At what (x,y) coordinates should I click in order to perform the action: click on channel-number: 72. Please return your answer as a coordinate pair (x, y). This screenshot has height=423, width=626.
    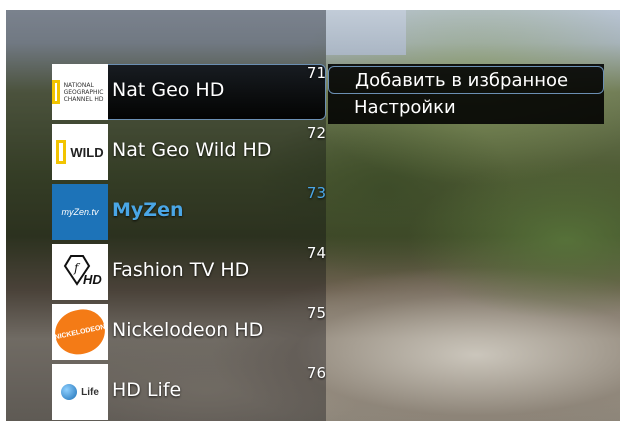
    Looking at the image, I should click on (316, 133).